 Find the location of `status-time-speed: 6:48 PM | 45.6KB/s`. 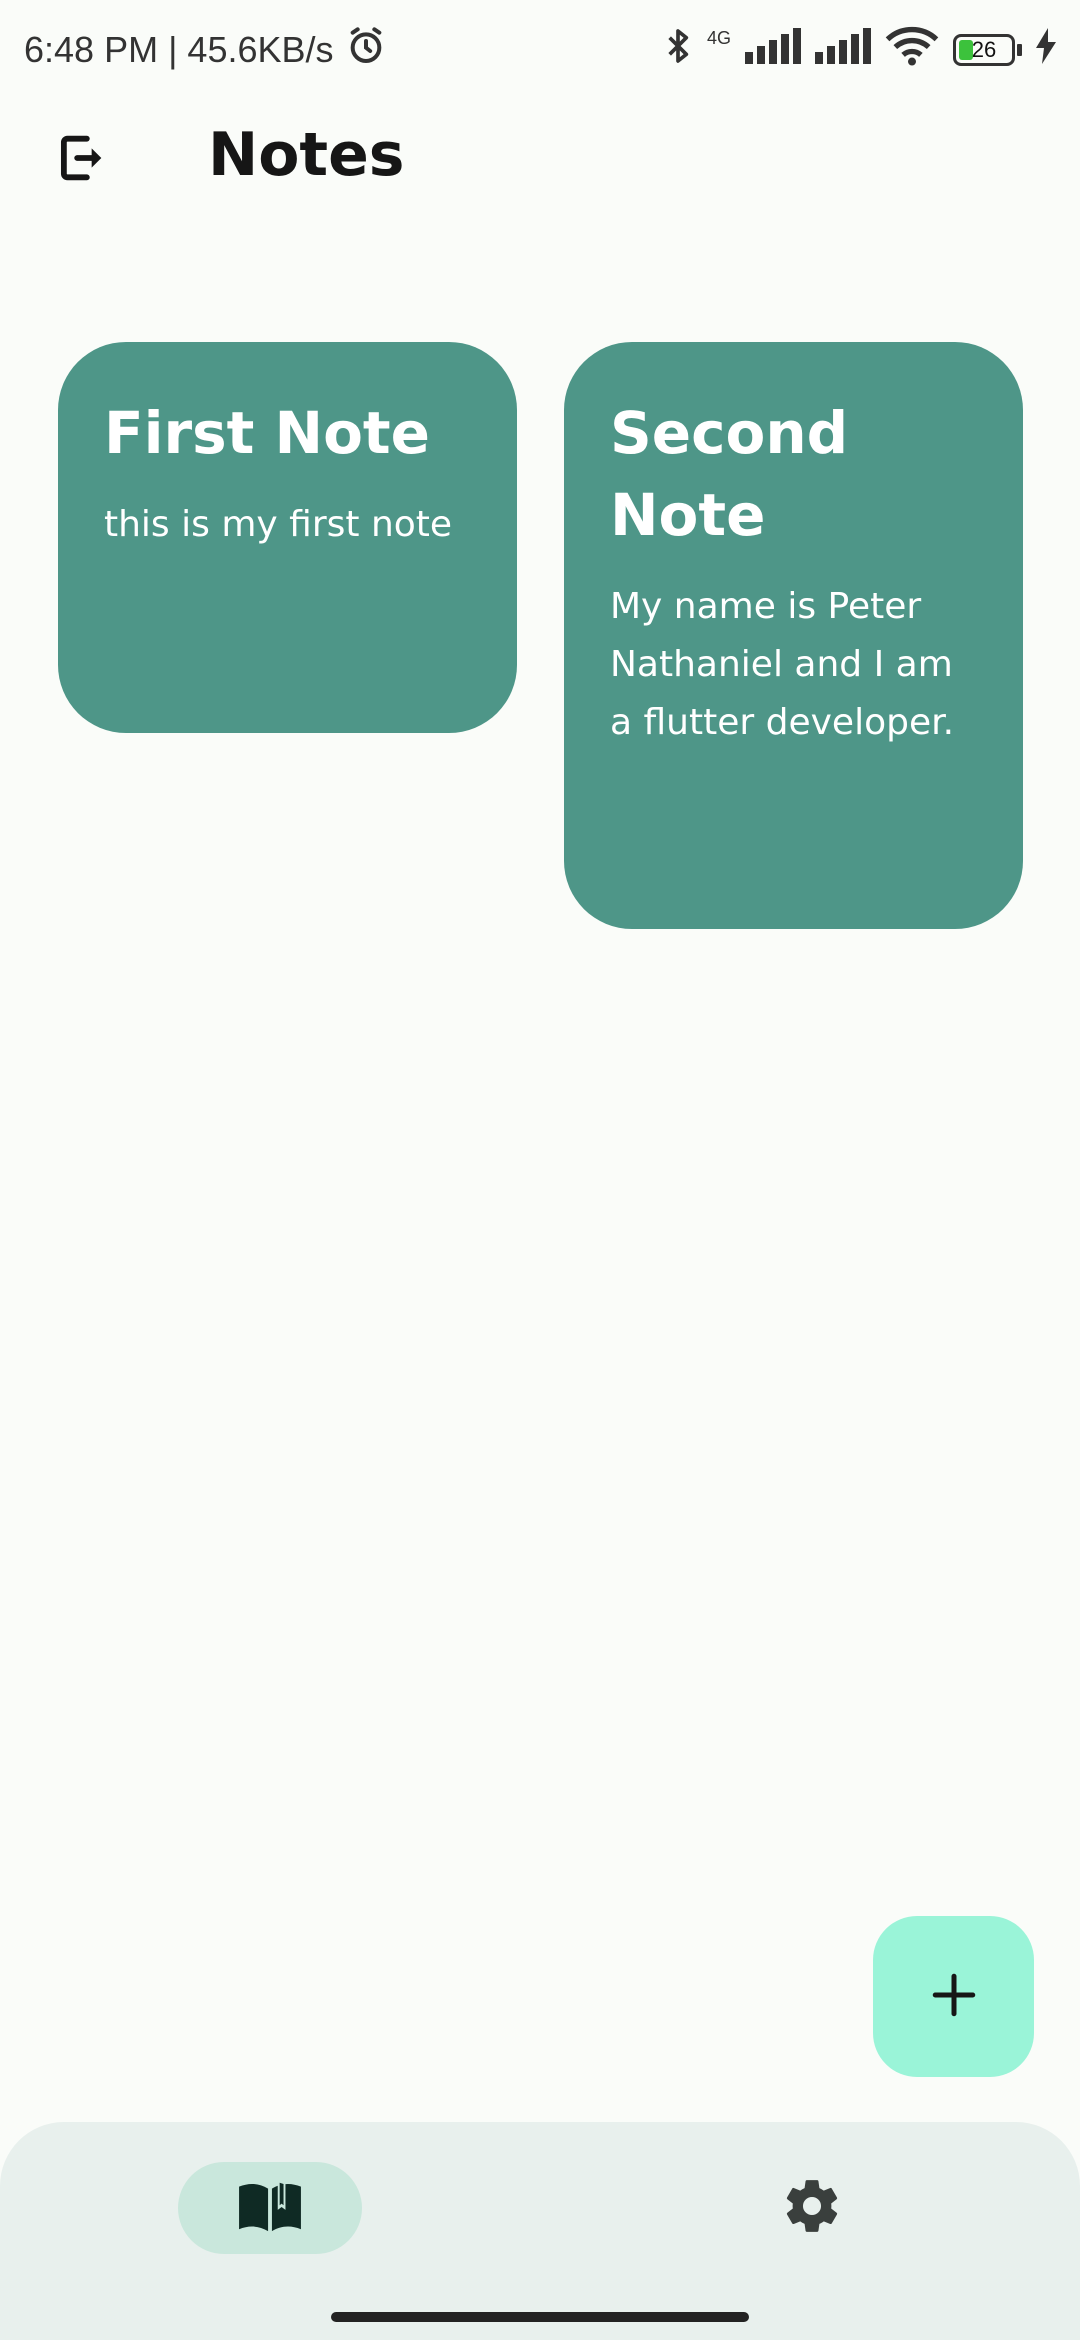

status-time-speed: 6:48 PM | 45.6KB/s is located at coordinates (179, 49).